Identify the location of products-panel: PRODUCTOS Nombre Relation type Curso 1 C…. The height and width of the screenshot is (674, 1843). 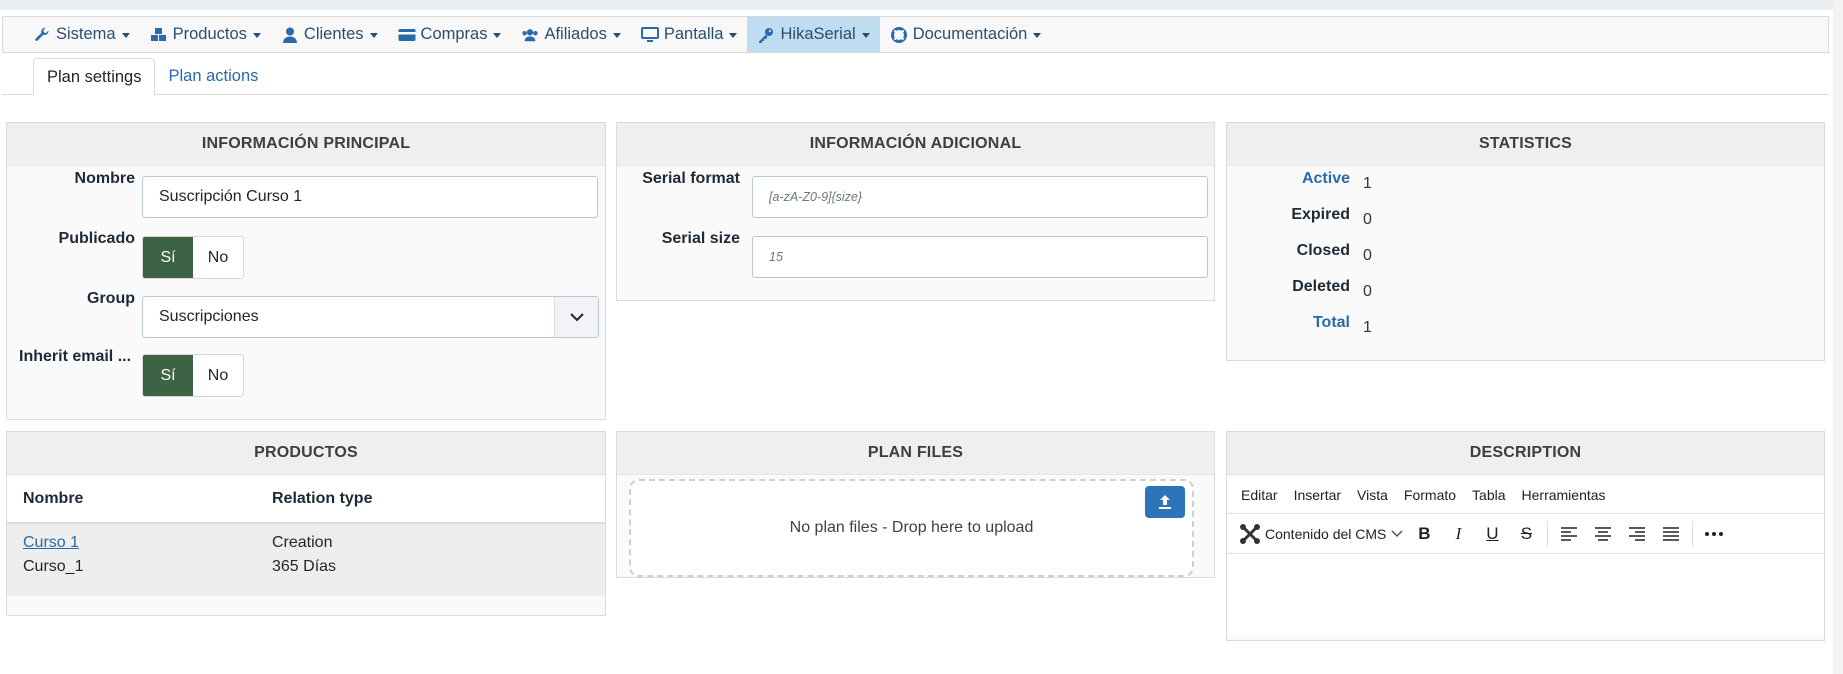
(306, 523).